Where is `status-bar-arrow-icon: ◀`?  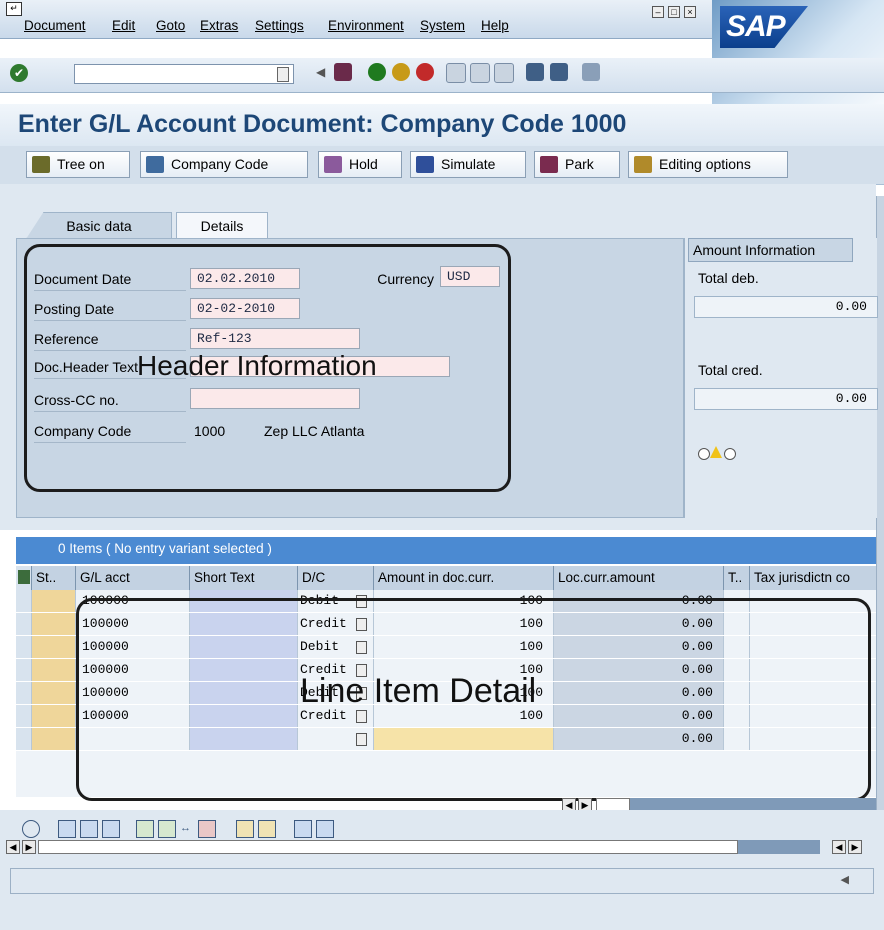 status-bar-arrow-icon: ◀ is located at coordinates (845, 879).